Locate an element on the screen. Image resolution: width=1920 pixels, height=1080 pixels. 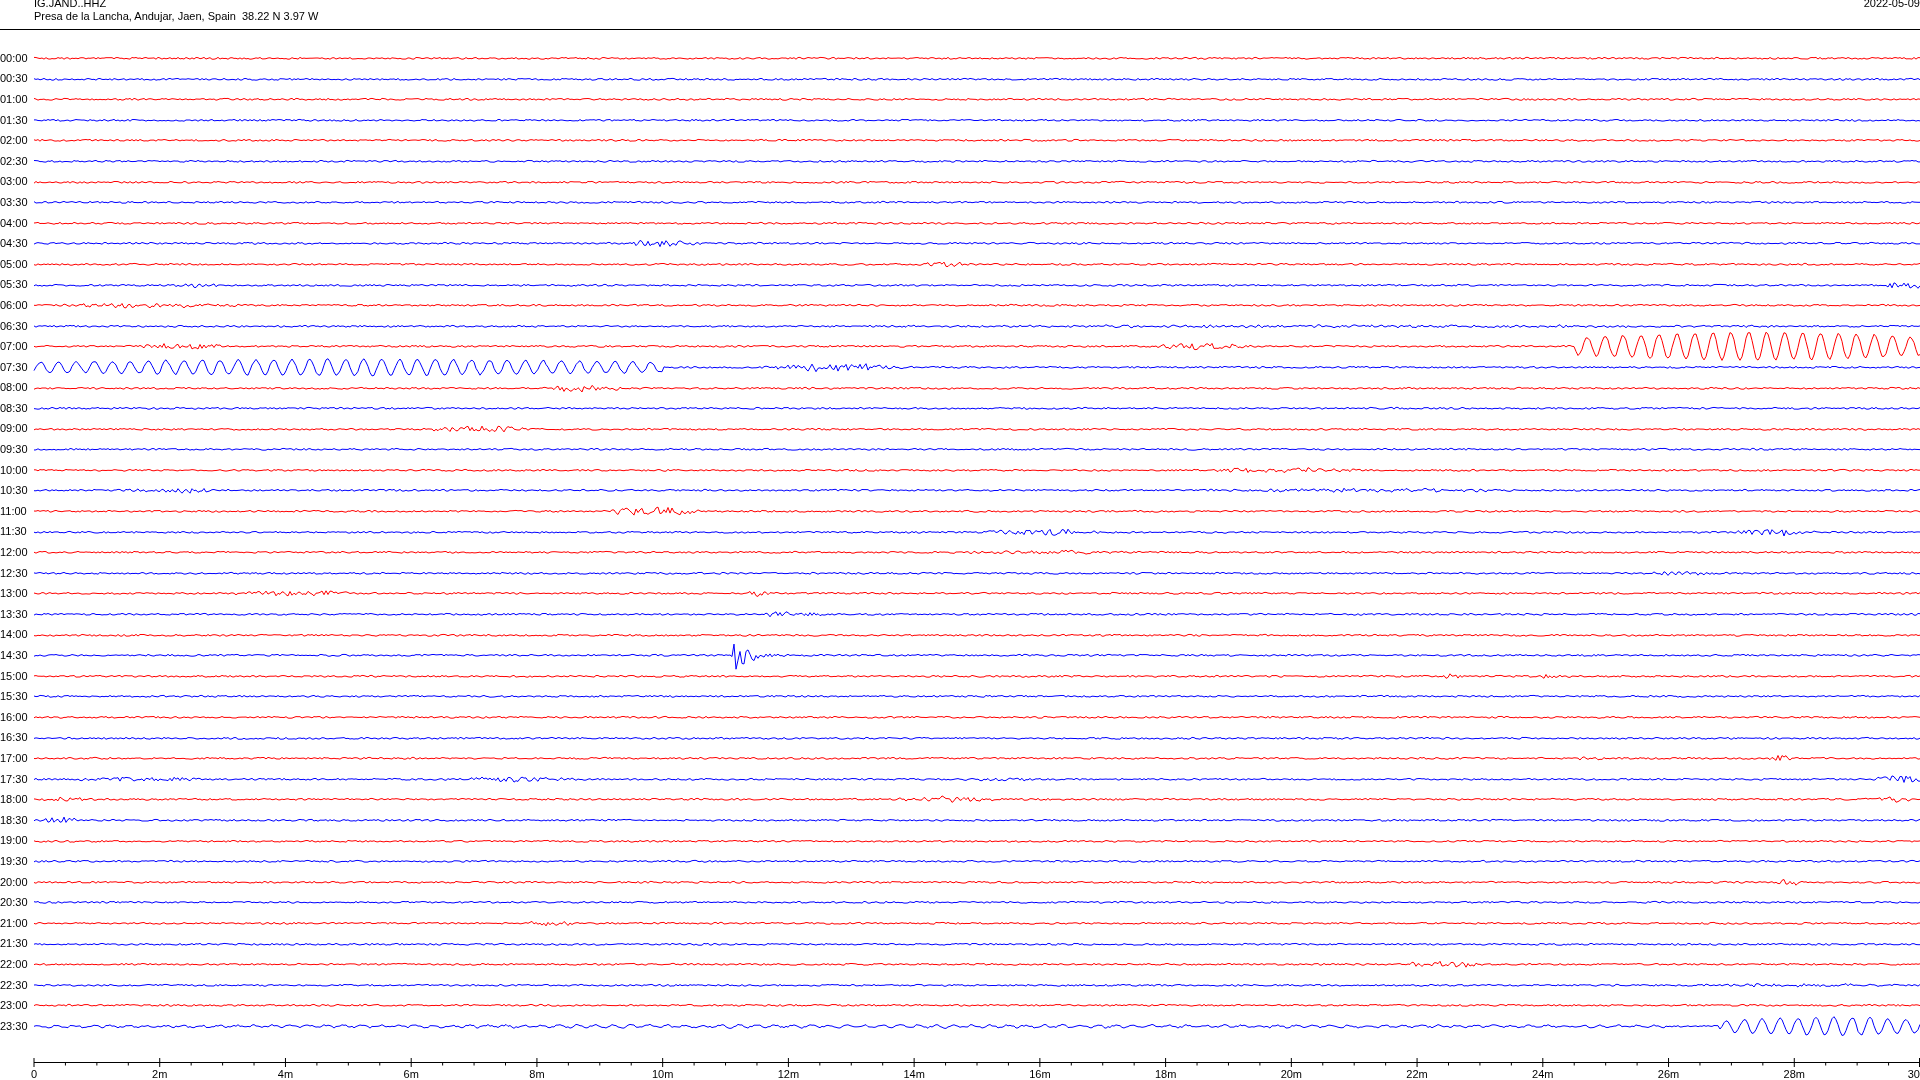
time-label: 05:00 is located at coordinates (14, 264).